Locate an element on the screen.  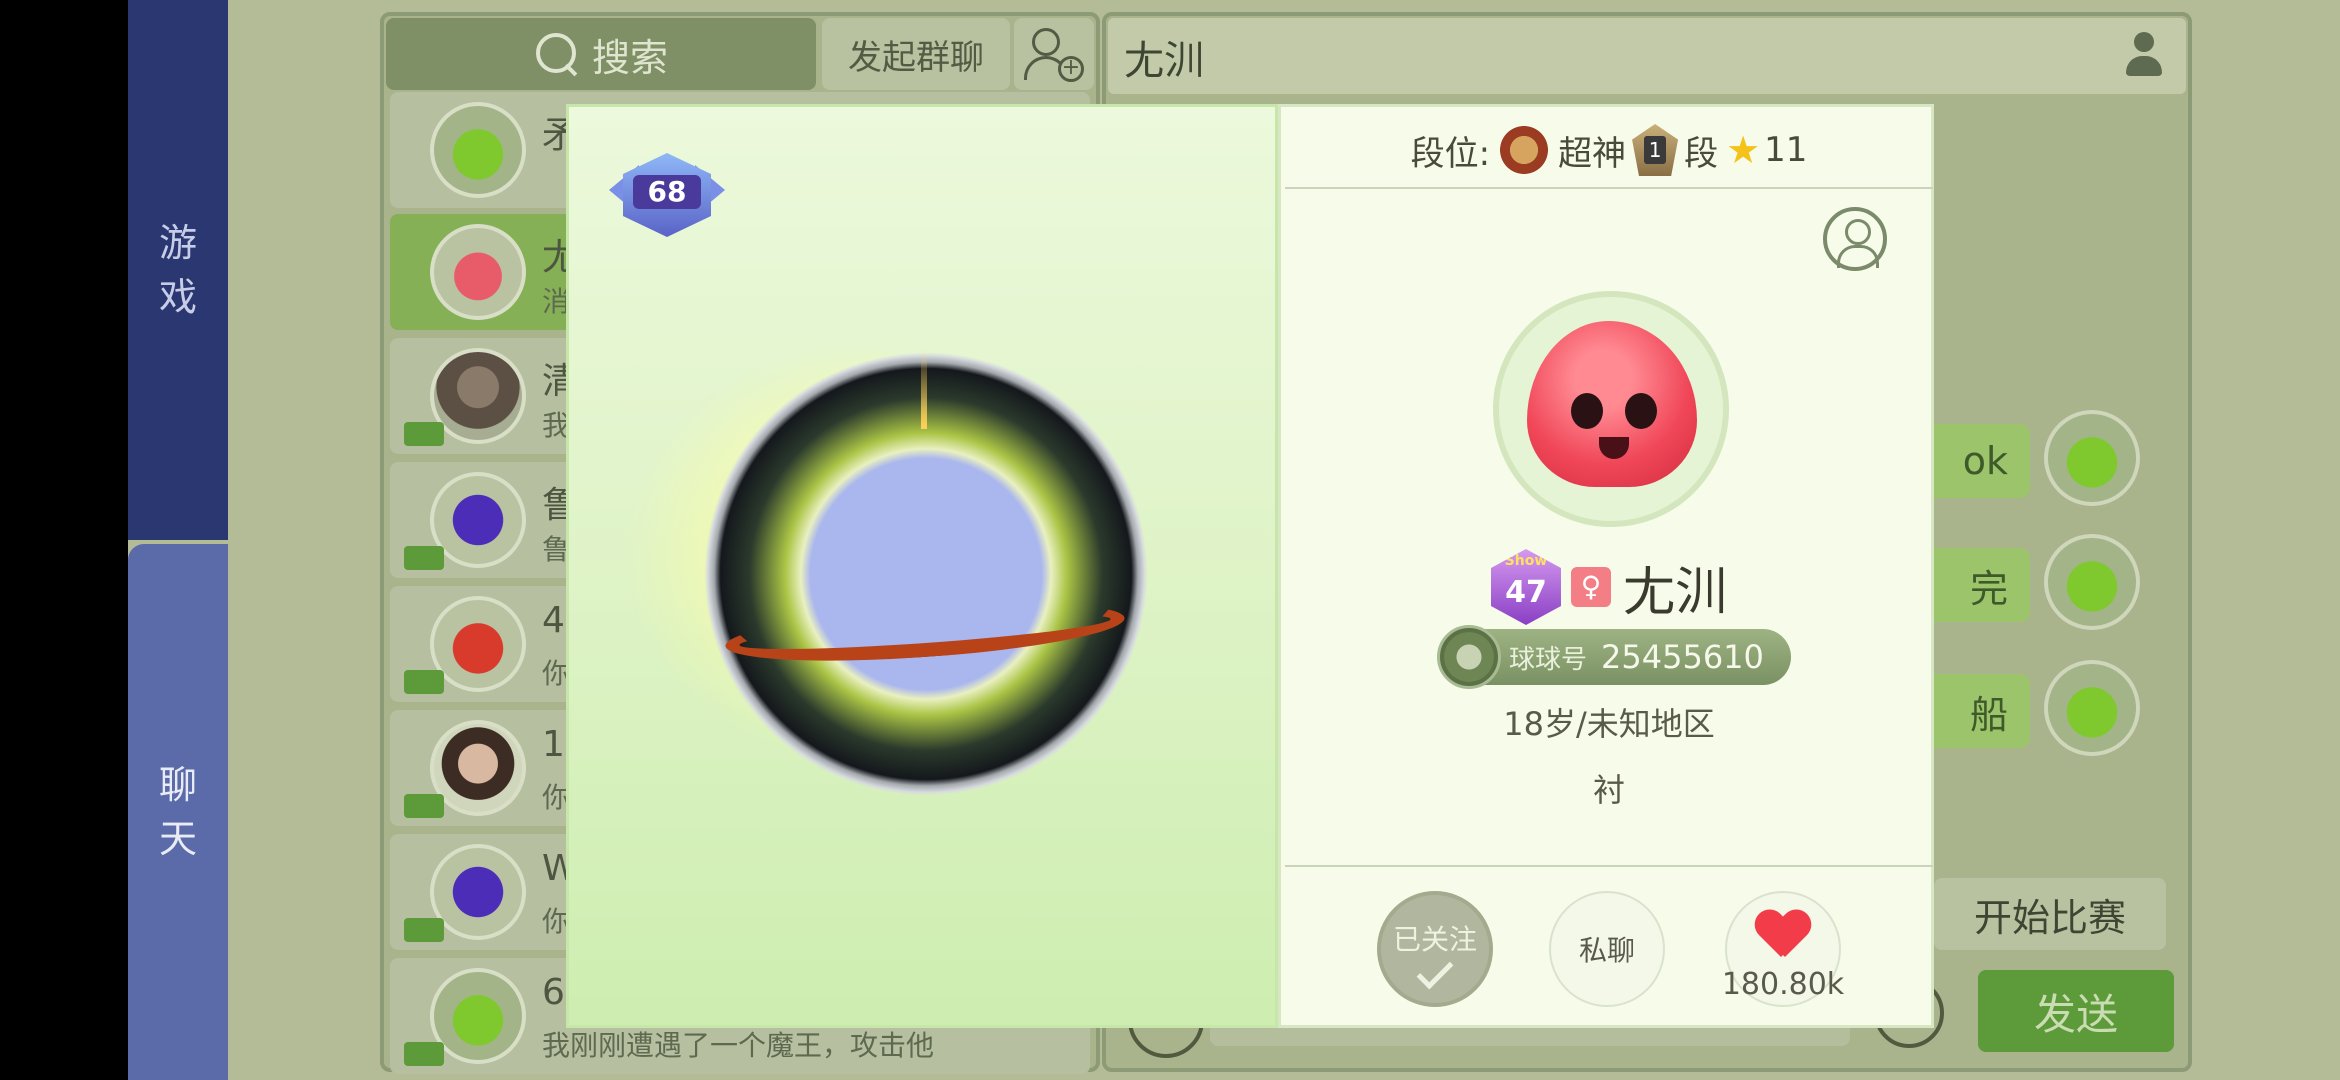
add-friend-button: + is located at coordinates (1054, 54).